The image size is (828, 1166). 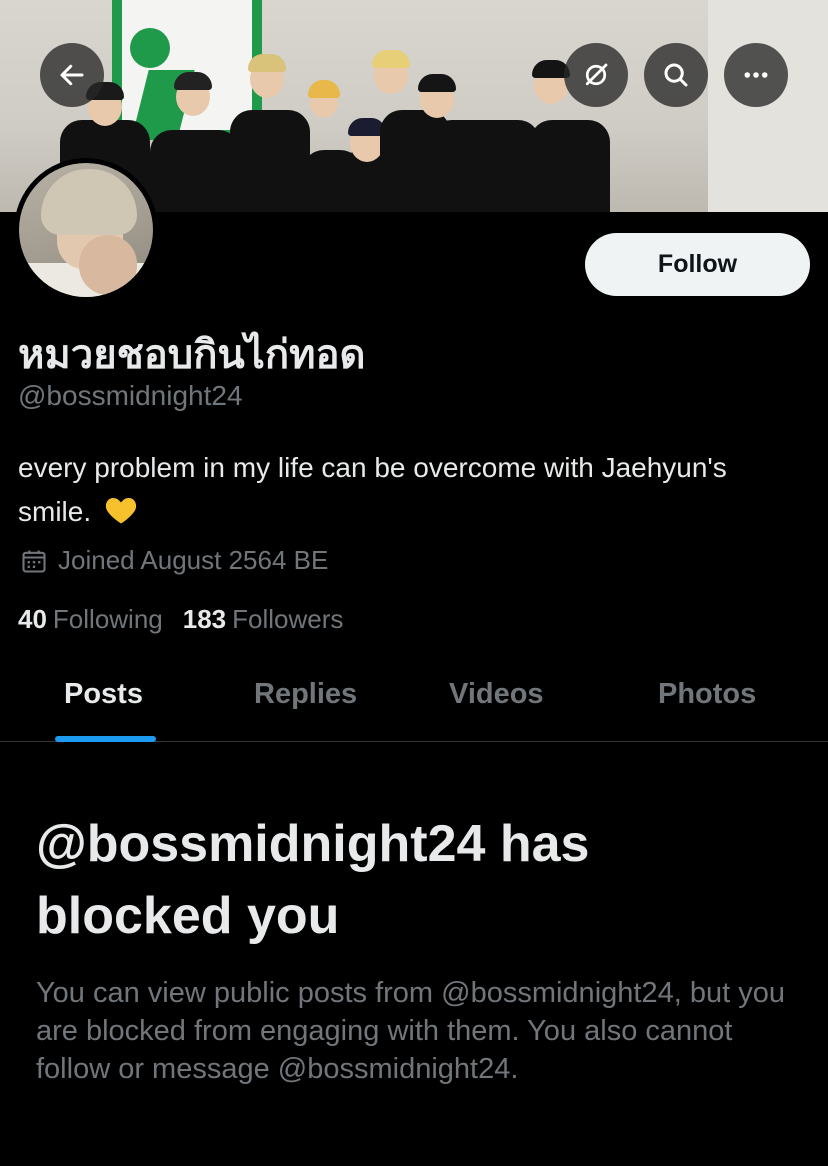 What do you see at coordinates (193, 560) in the screenshot?
I see `joined-text: Joined August 2564 BE` at bounding box center [193, 560].